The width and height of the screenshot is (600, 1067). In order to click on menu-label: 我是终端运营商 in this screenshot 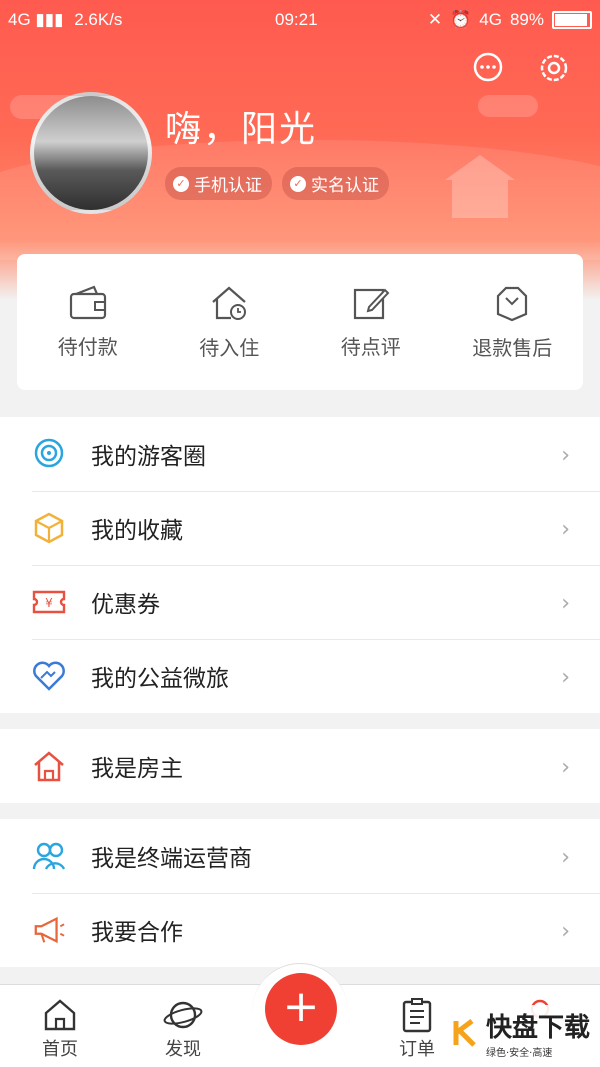, I will do `click(171, 859)`.